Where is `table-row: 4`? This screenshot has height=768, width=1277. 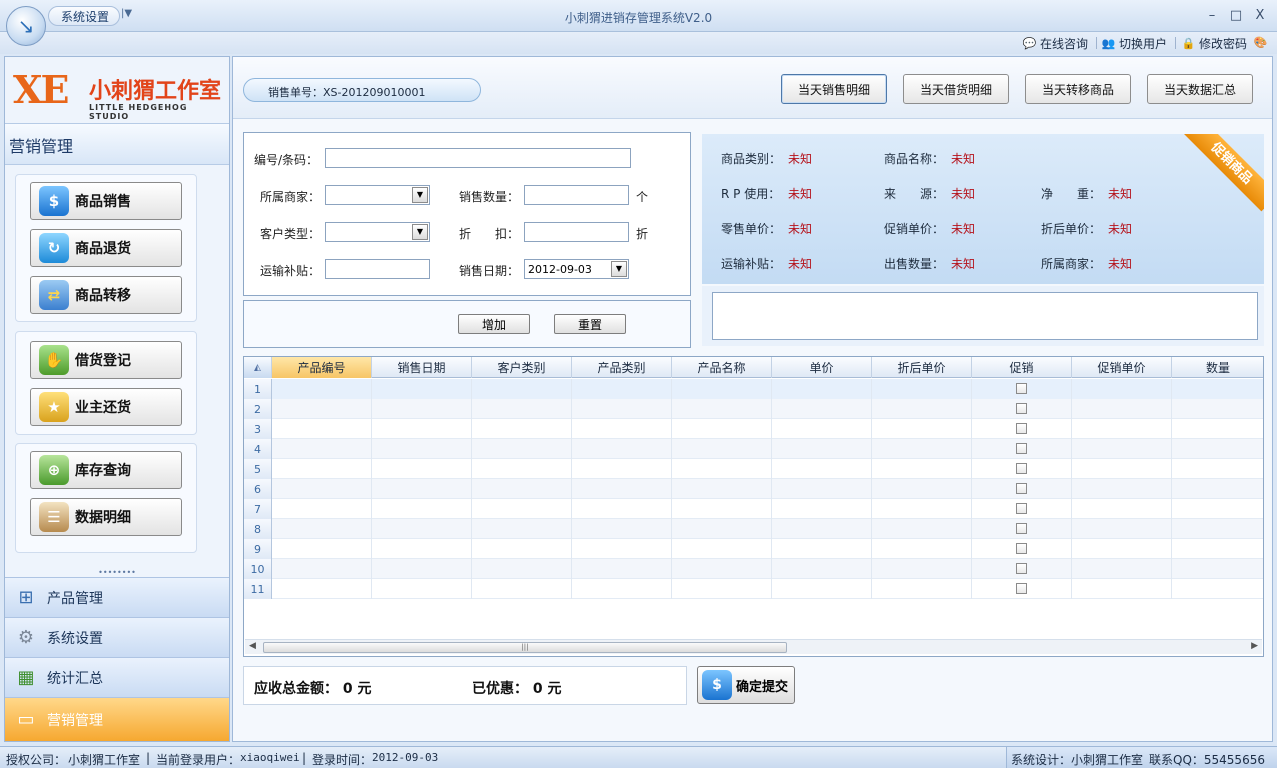
table-row: 4 is located at coordinates (753, 449).